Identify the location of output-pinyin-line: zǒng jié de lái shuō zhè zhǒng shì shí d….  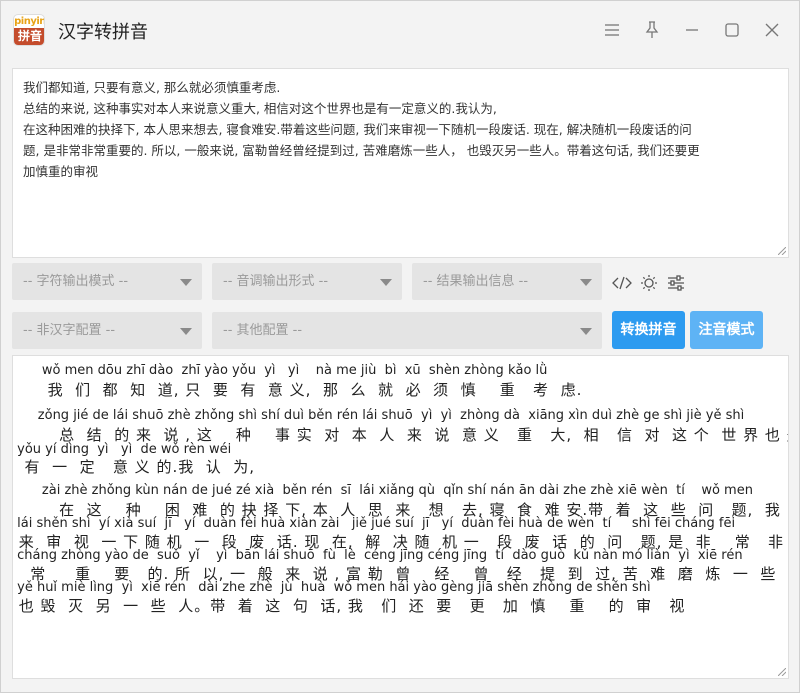
(379, 415).